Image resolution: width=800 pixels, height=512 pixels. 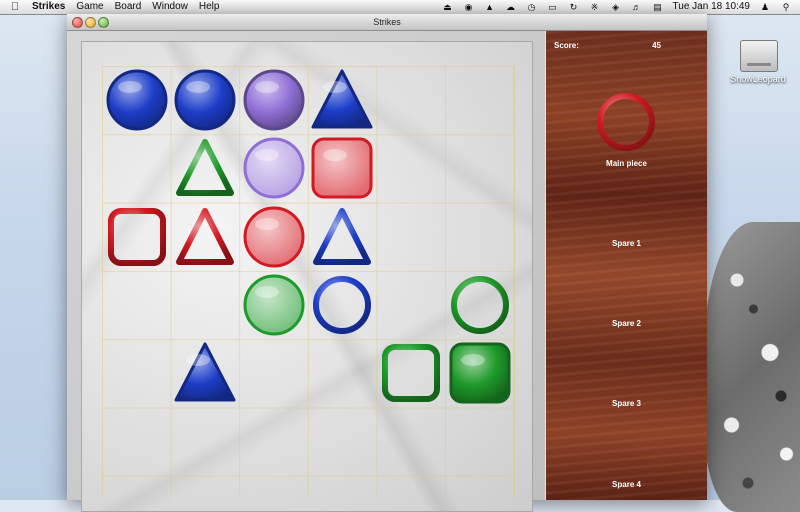 What do you see at coordinates (532, 7) in the screenshot?
I see `time-machine-icon: ◷` at bounding box center [532, 7].